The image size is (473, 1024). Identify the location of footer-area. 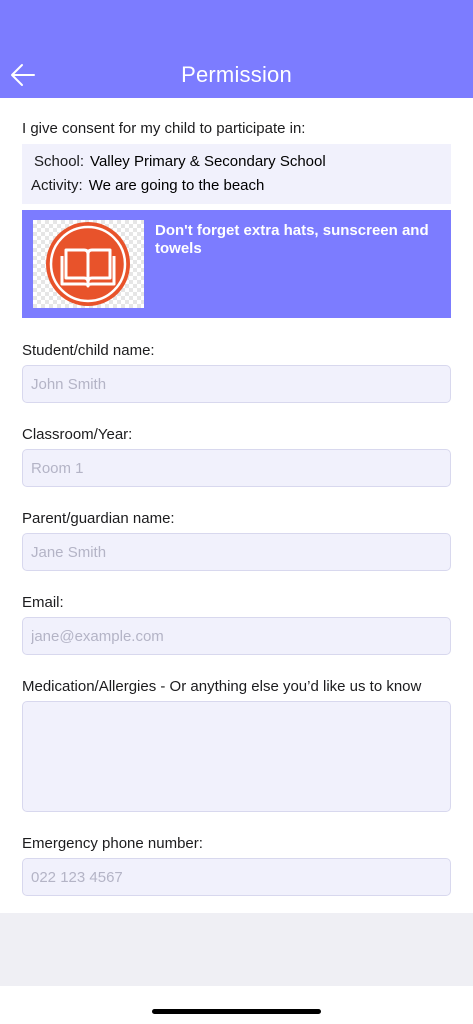
(236, 949).